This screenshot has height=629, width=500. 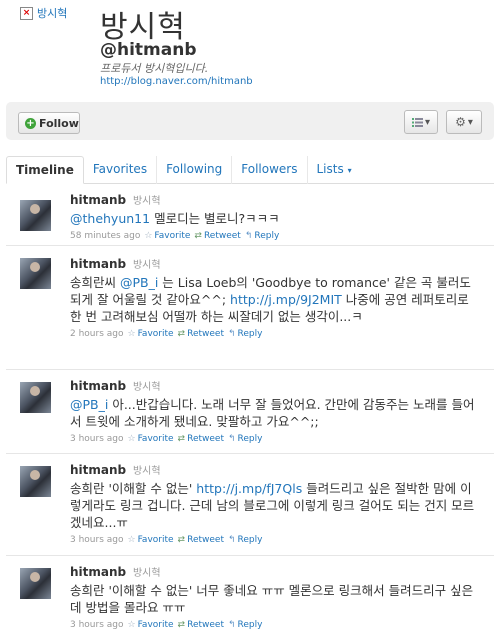 What do you see at coordinates (97, 334) in the screenshot?
I see `tweet-timestamp: 2 hours ago` at bounding box center [97, 334].